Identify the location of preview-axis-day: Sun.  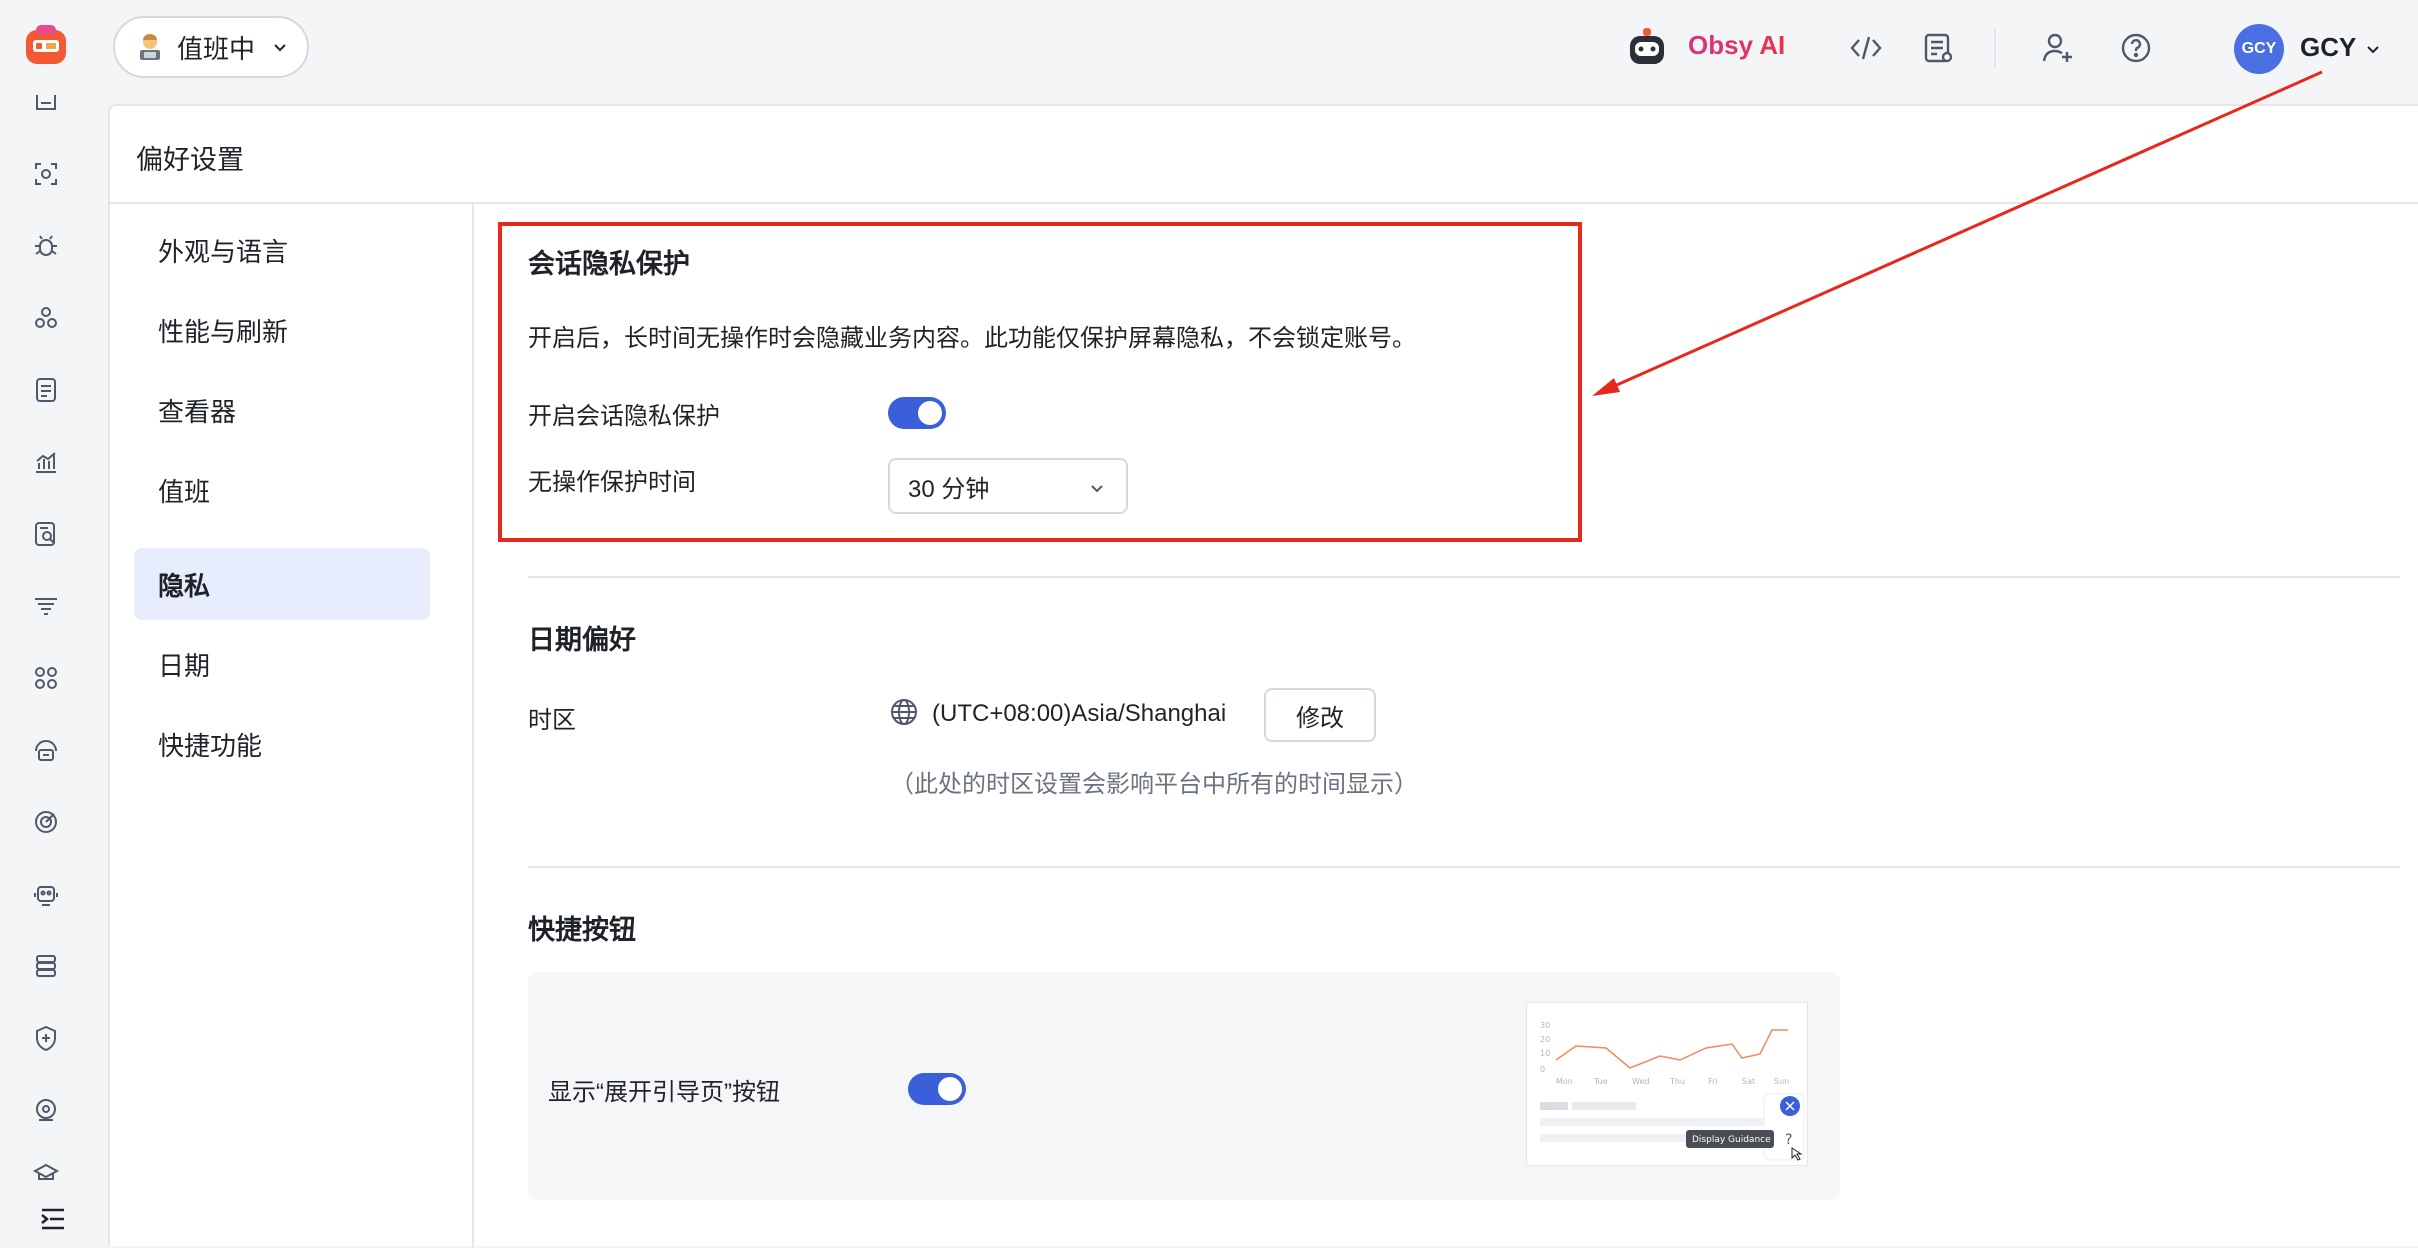
(1781, 1081).